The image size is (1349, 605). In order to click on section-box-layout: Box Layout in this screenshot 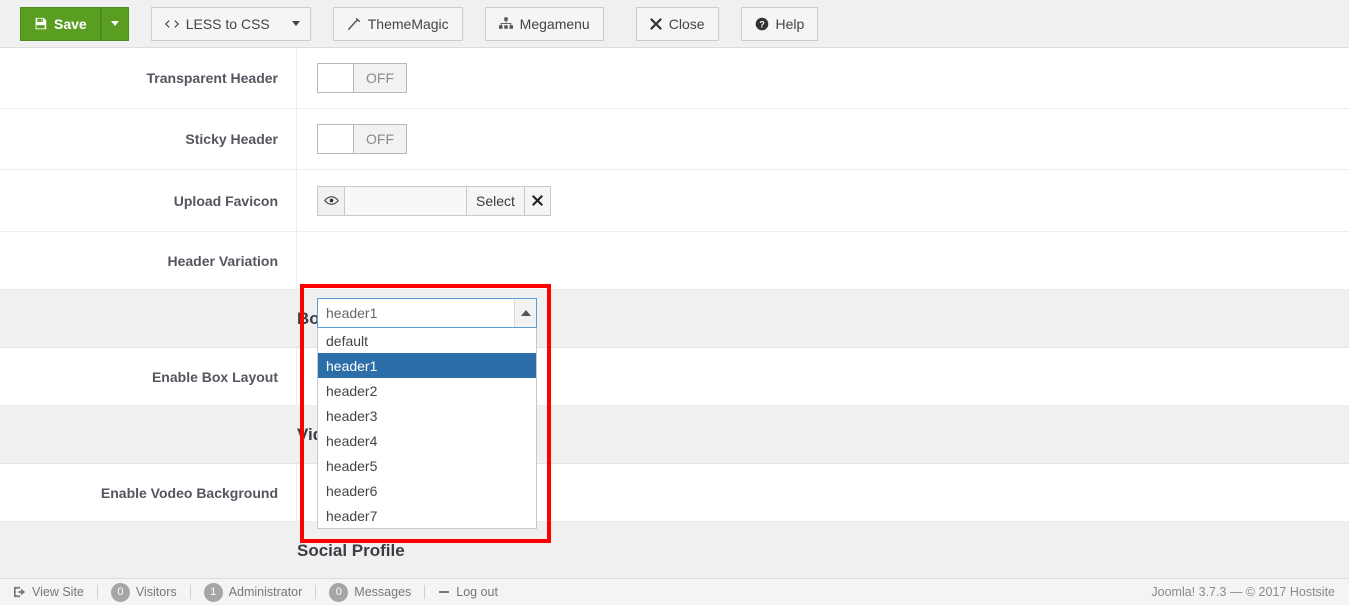, I will do `click(674, 319)`.